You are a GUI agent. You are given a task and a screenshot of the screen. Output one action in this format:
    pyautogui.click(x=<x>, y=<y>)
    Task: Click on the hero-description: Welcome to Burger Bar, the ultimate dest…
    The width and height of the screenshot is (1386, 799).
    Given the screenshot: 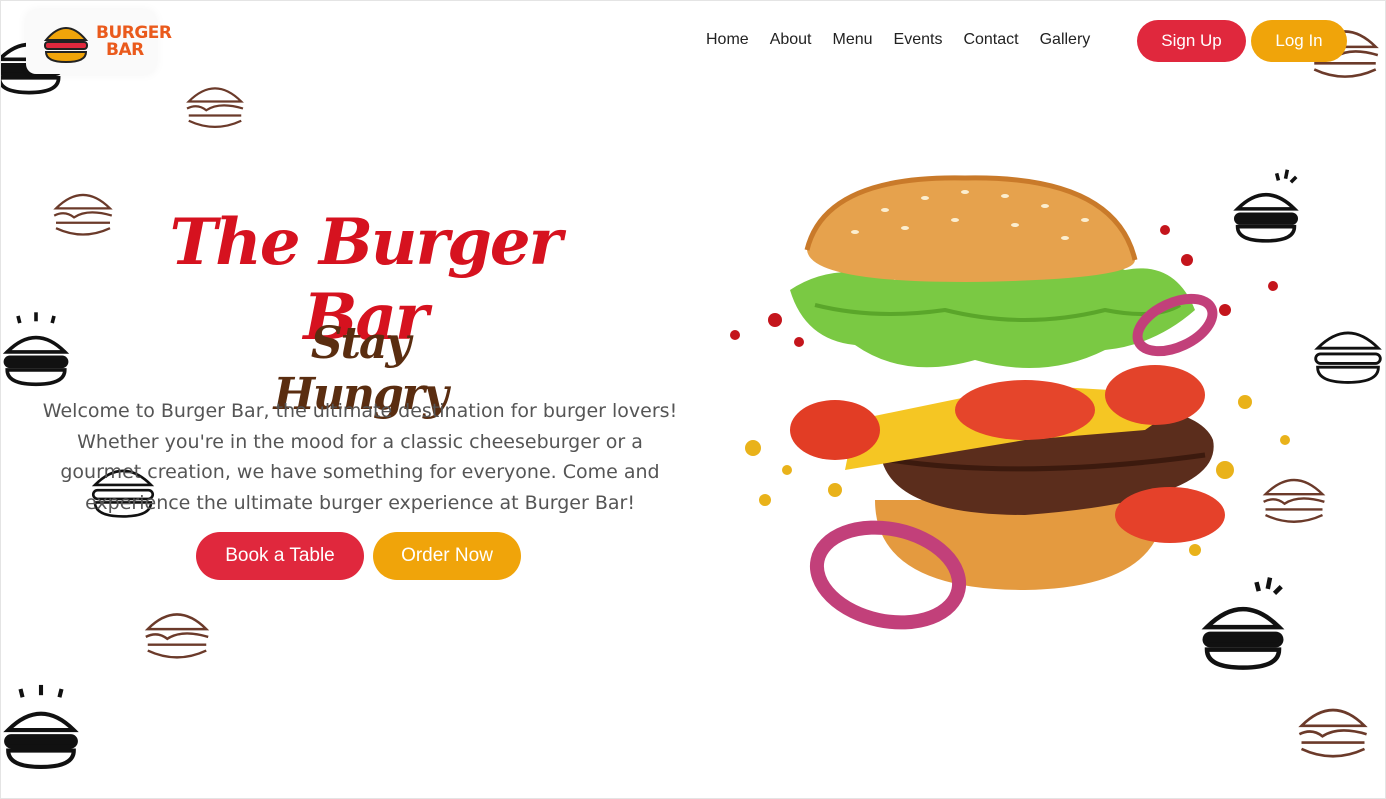 What is the action you would take?
    pyautogui.click(x=360, y=457)
    